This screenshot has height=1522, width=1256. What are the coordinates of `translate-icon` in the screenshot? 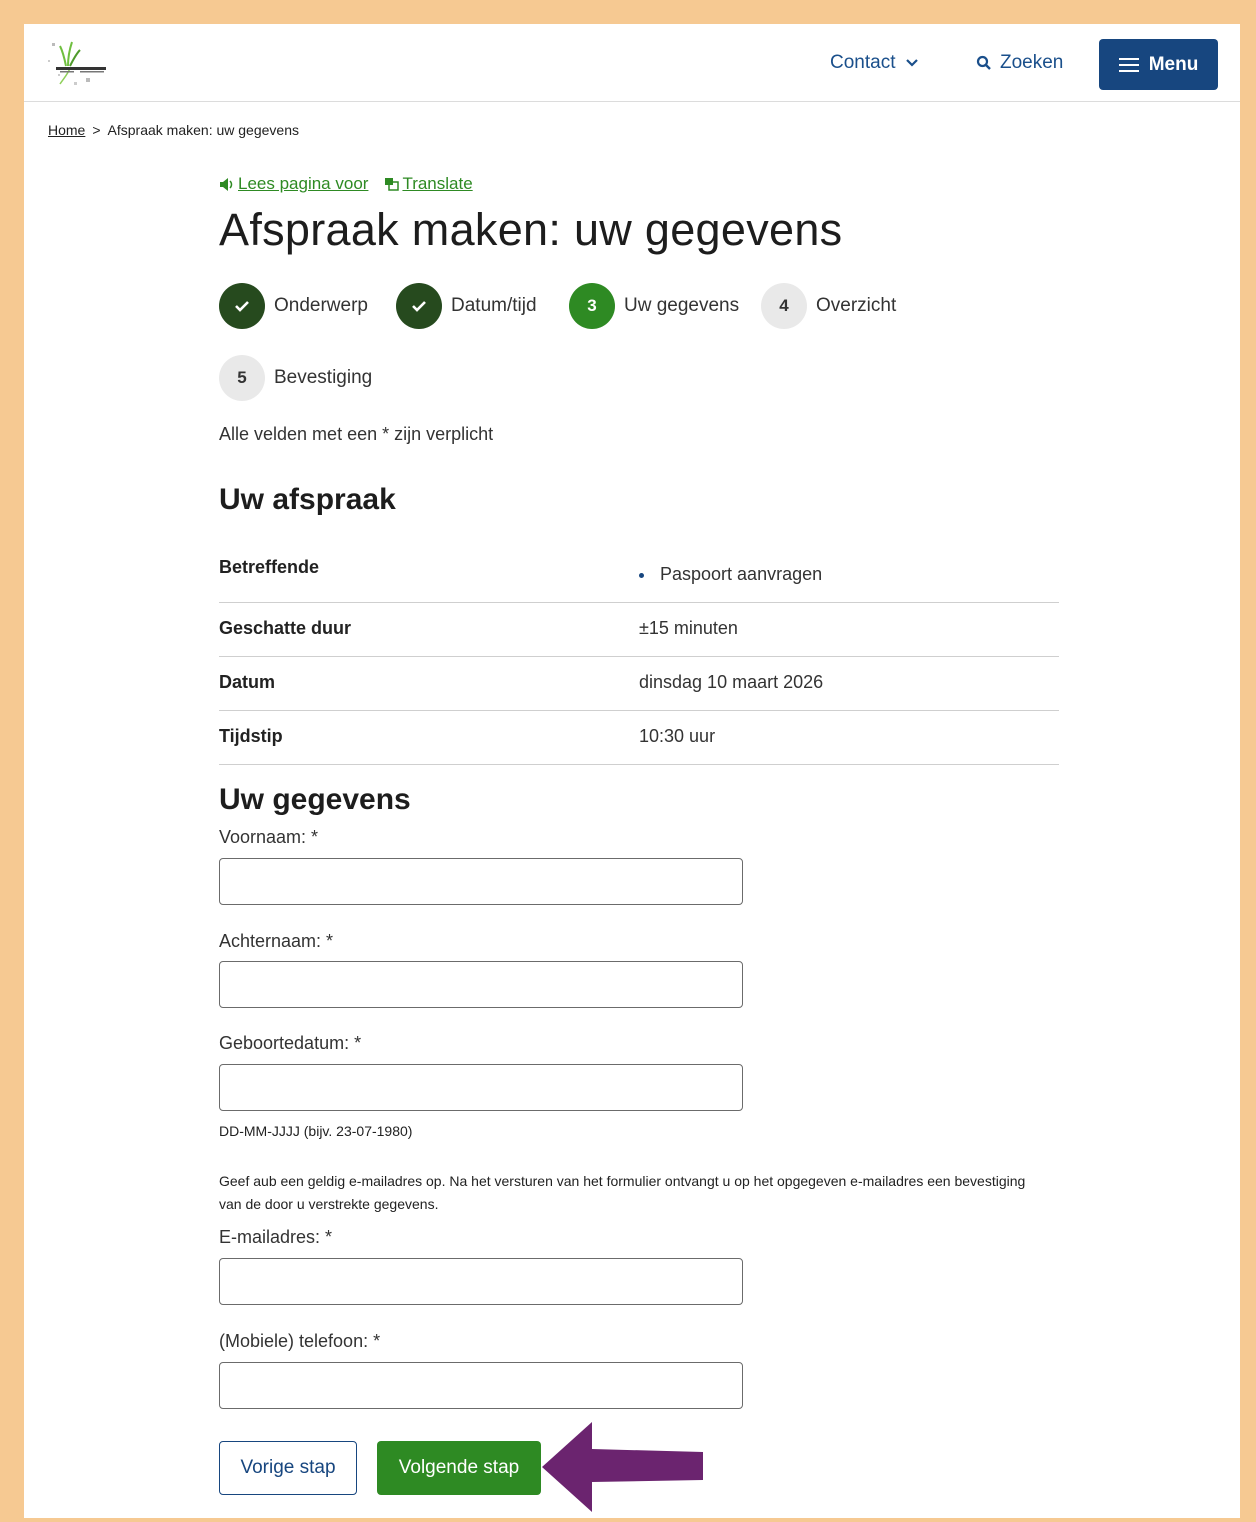 It's located at (392, 184).